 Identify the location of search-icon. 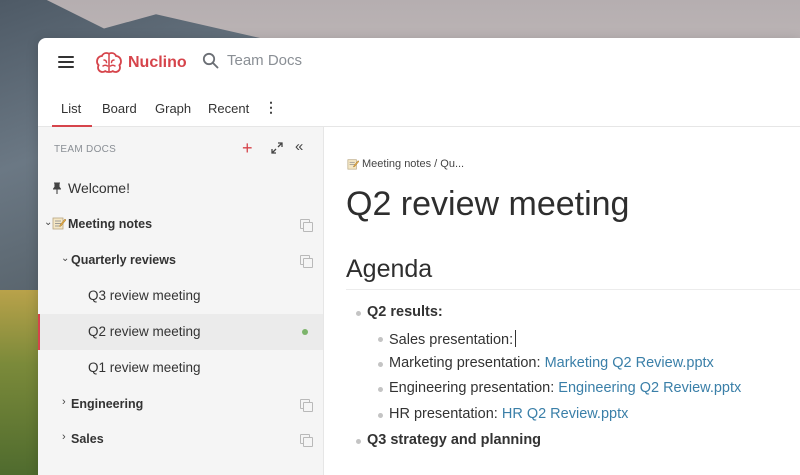
(210, 60).